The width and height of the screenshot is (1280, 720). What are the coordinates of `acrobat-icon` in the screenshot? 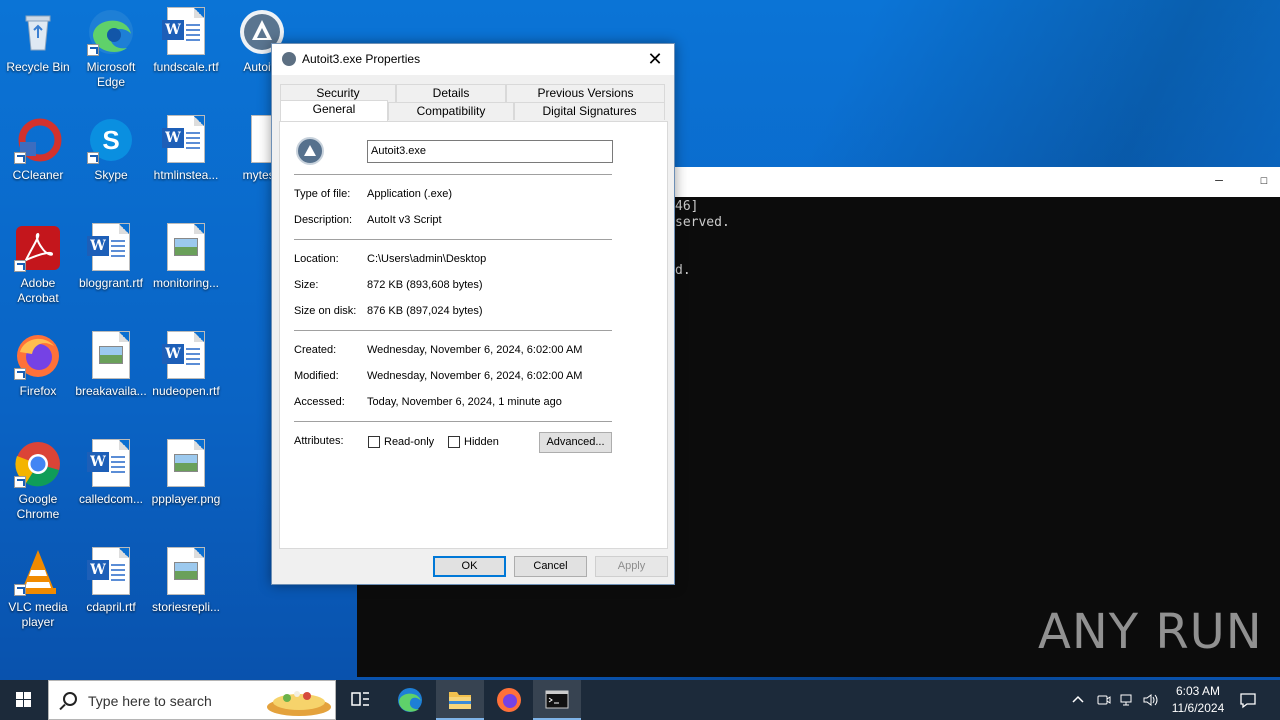 It's located at (38, 248).